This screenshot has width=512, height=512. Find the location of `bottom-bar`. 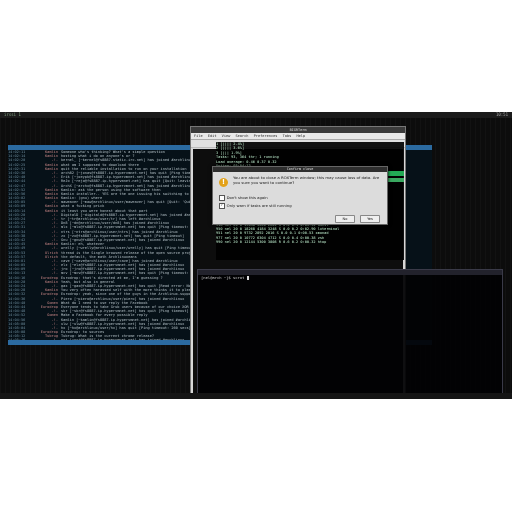

bottom-bar is located at coordinates (256, 396).